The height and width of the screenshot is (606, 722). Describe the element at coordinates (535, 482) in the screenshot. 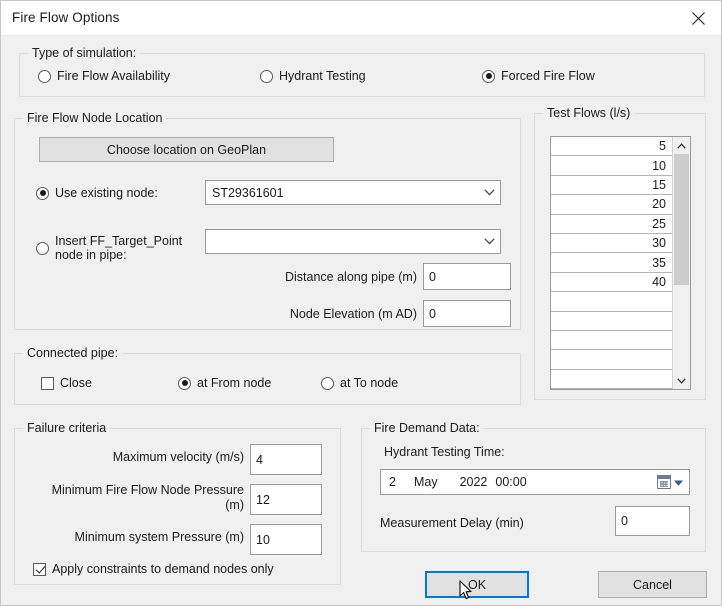

I see `hydrant-testing-time-picker: 2 May 2022 00:00` at that location.